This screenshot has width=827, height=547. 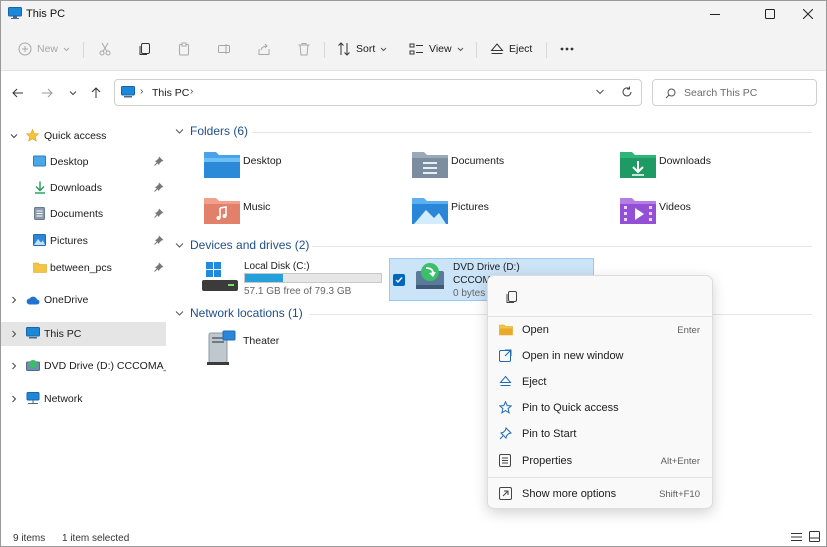 I want to click on close-button, so click(x=806, y=14).